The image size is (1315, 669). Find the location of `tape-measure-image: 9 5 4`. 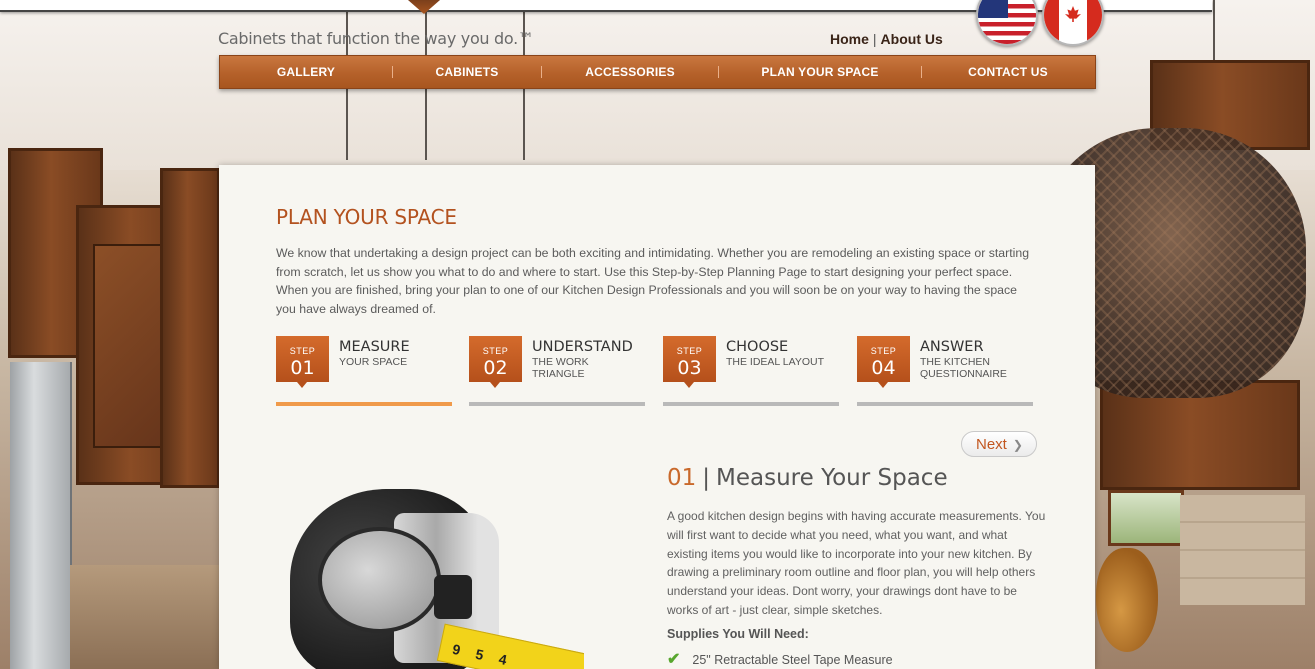

tape-measure-image: 9 5 4 is located at coordinates (434, 572).